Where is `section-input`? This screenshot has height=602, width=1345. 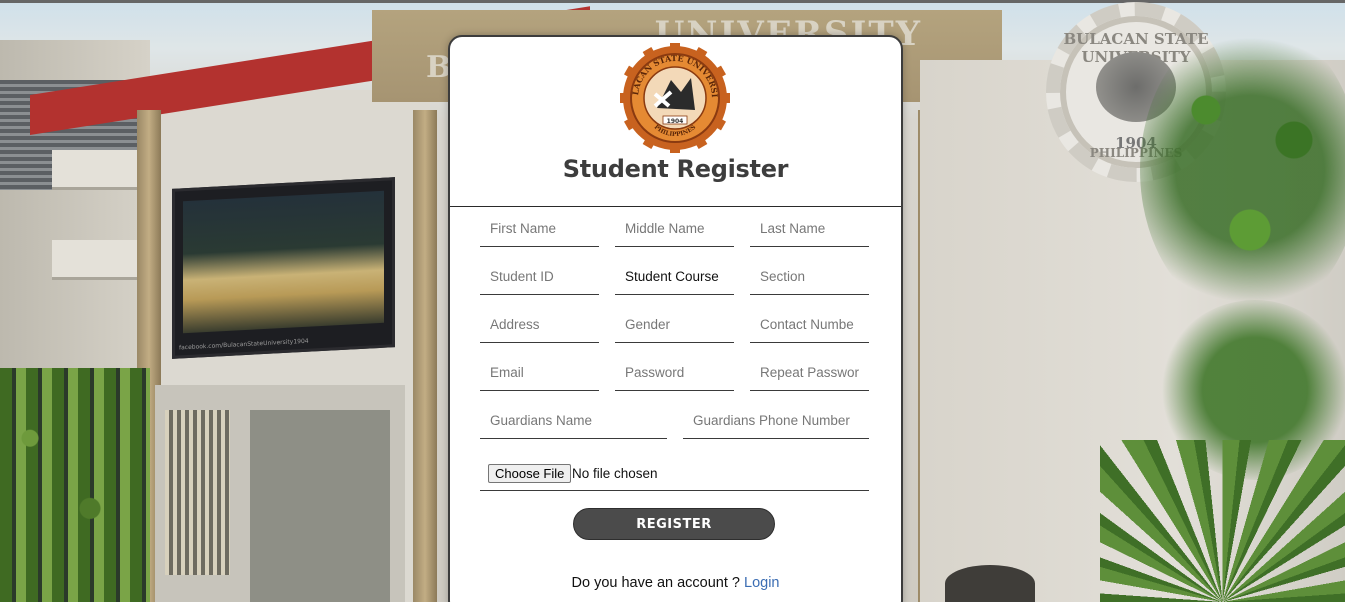 section-input is located at coordinates (809, 275).